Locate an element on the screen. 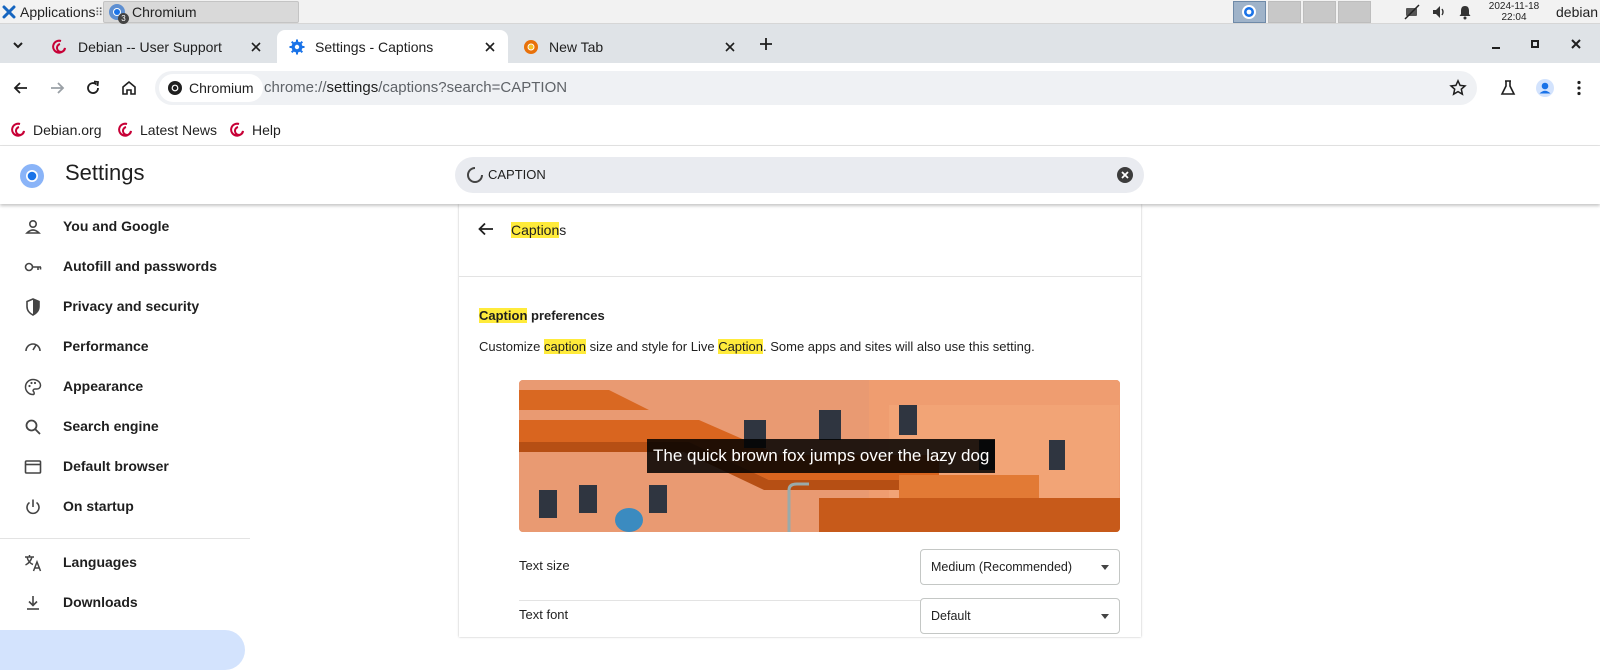 The image size is (1600, 670). flask-icon is located at coordinates (1508, 87).